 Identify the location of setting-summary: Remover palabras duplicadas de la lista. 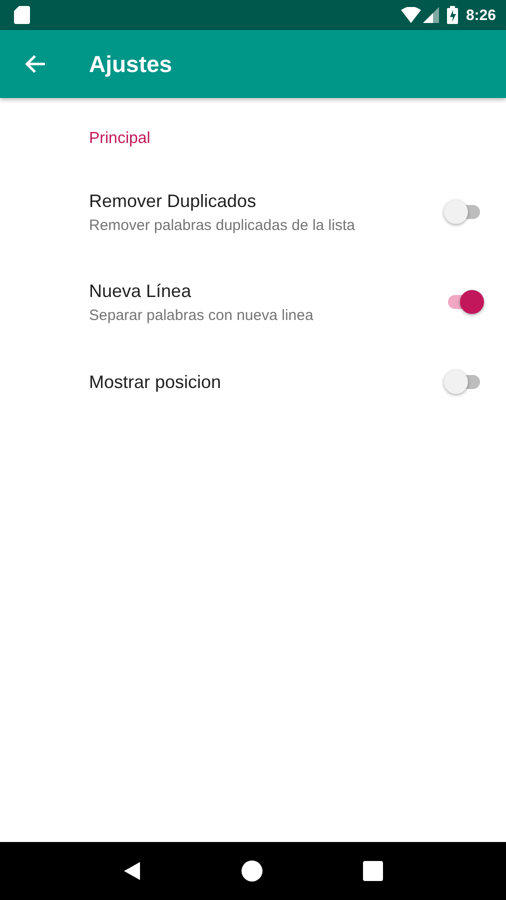
(222, 225).